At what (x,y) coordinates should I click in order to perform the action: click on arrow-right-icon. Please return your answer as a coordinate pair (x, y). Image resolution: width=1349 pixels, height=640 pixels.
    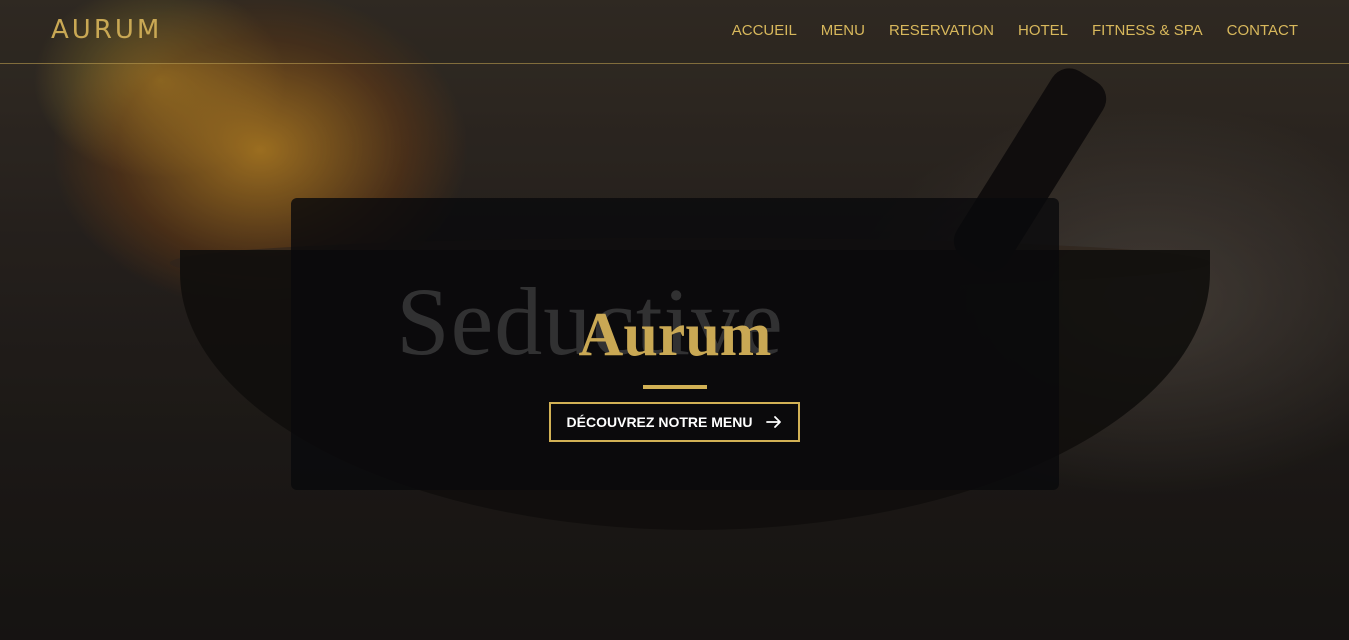
    Looking at the image, I should click on (774, 422).